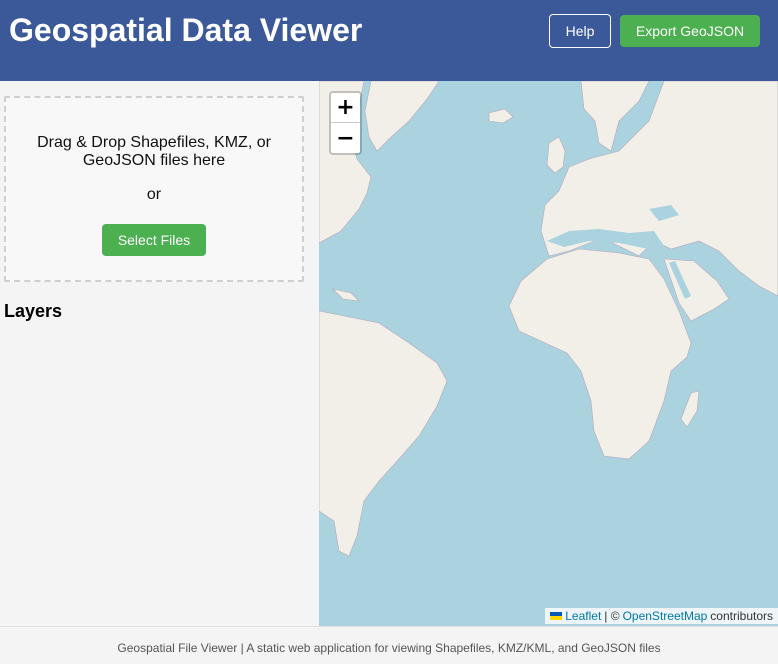 This screenshot has height=664, width=778. I want to click on land-africa, so click(600, 354).